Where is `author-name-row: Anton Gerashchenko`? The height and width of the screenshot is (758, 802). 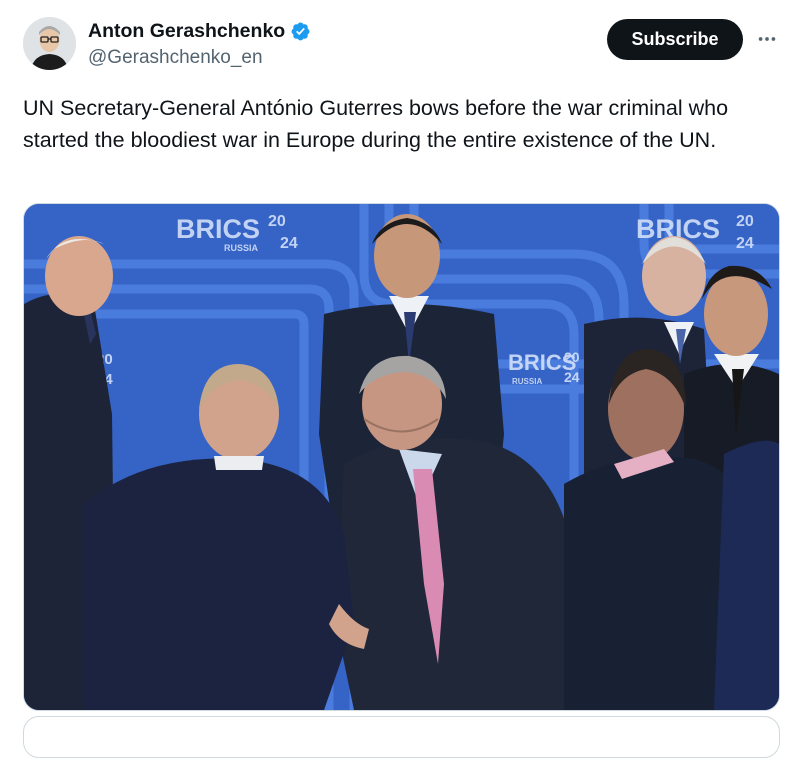
author-name-row: Anton Gerashchenko is located at coordinates (199, 31).